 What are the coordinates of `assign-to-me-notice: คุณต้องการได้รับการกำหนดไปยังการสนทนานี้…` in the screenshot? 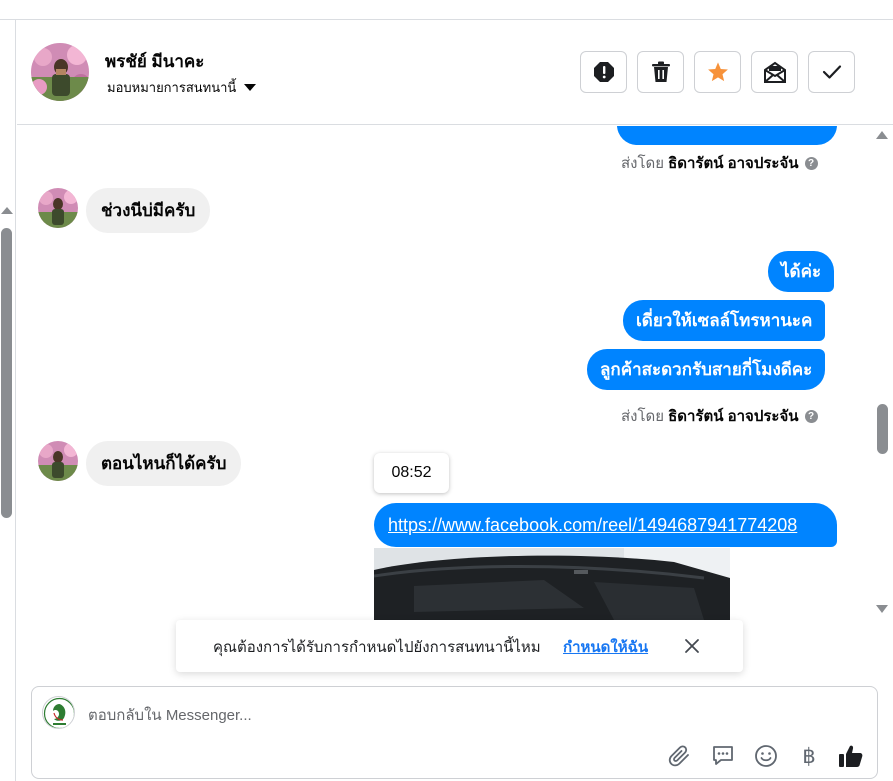 It's located at (459, 646).